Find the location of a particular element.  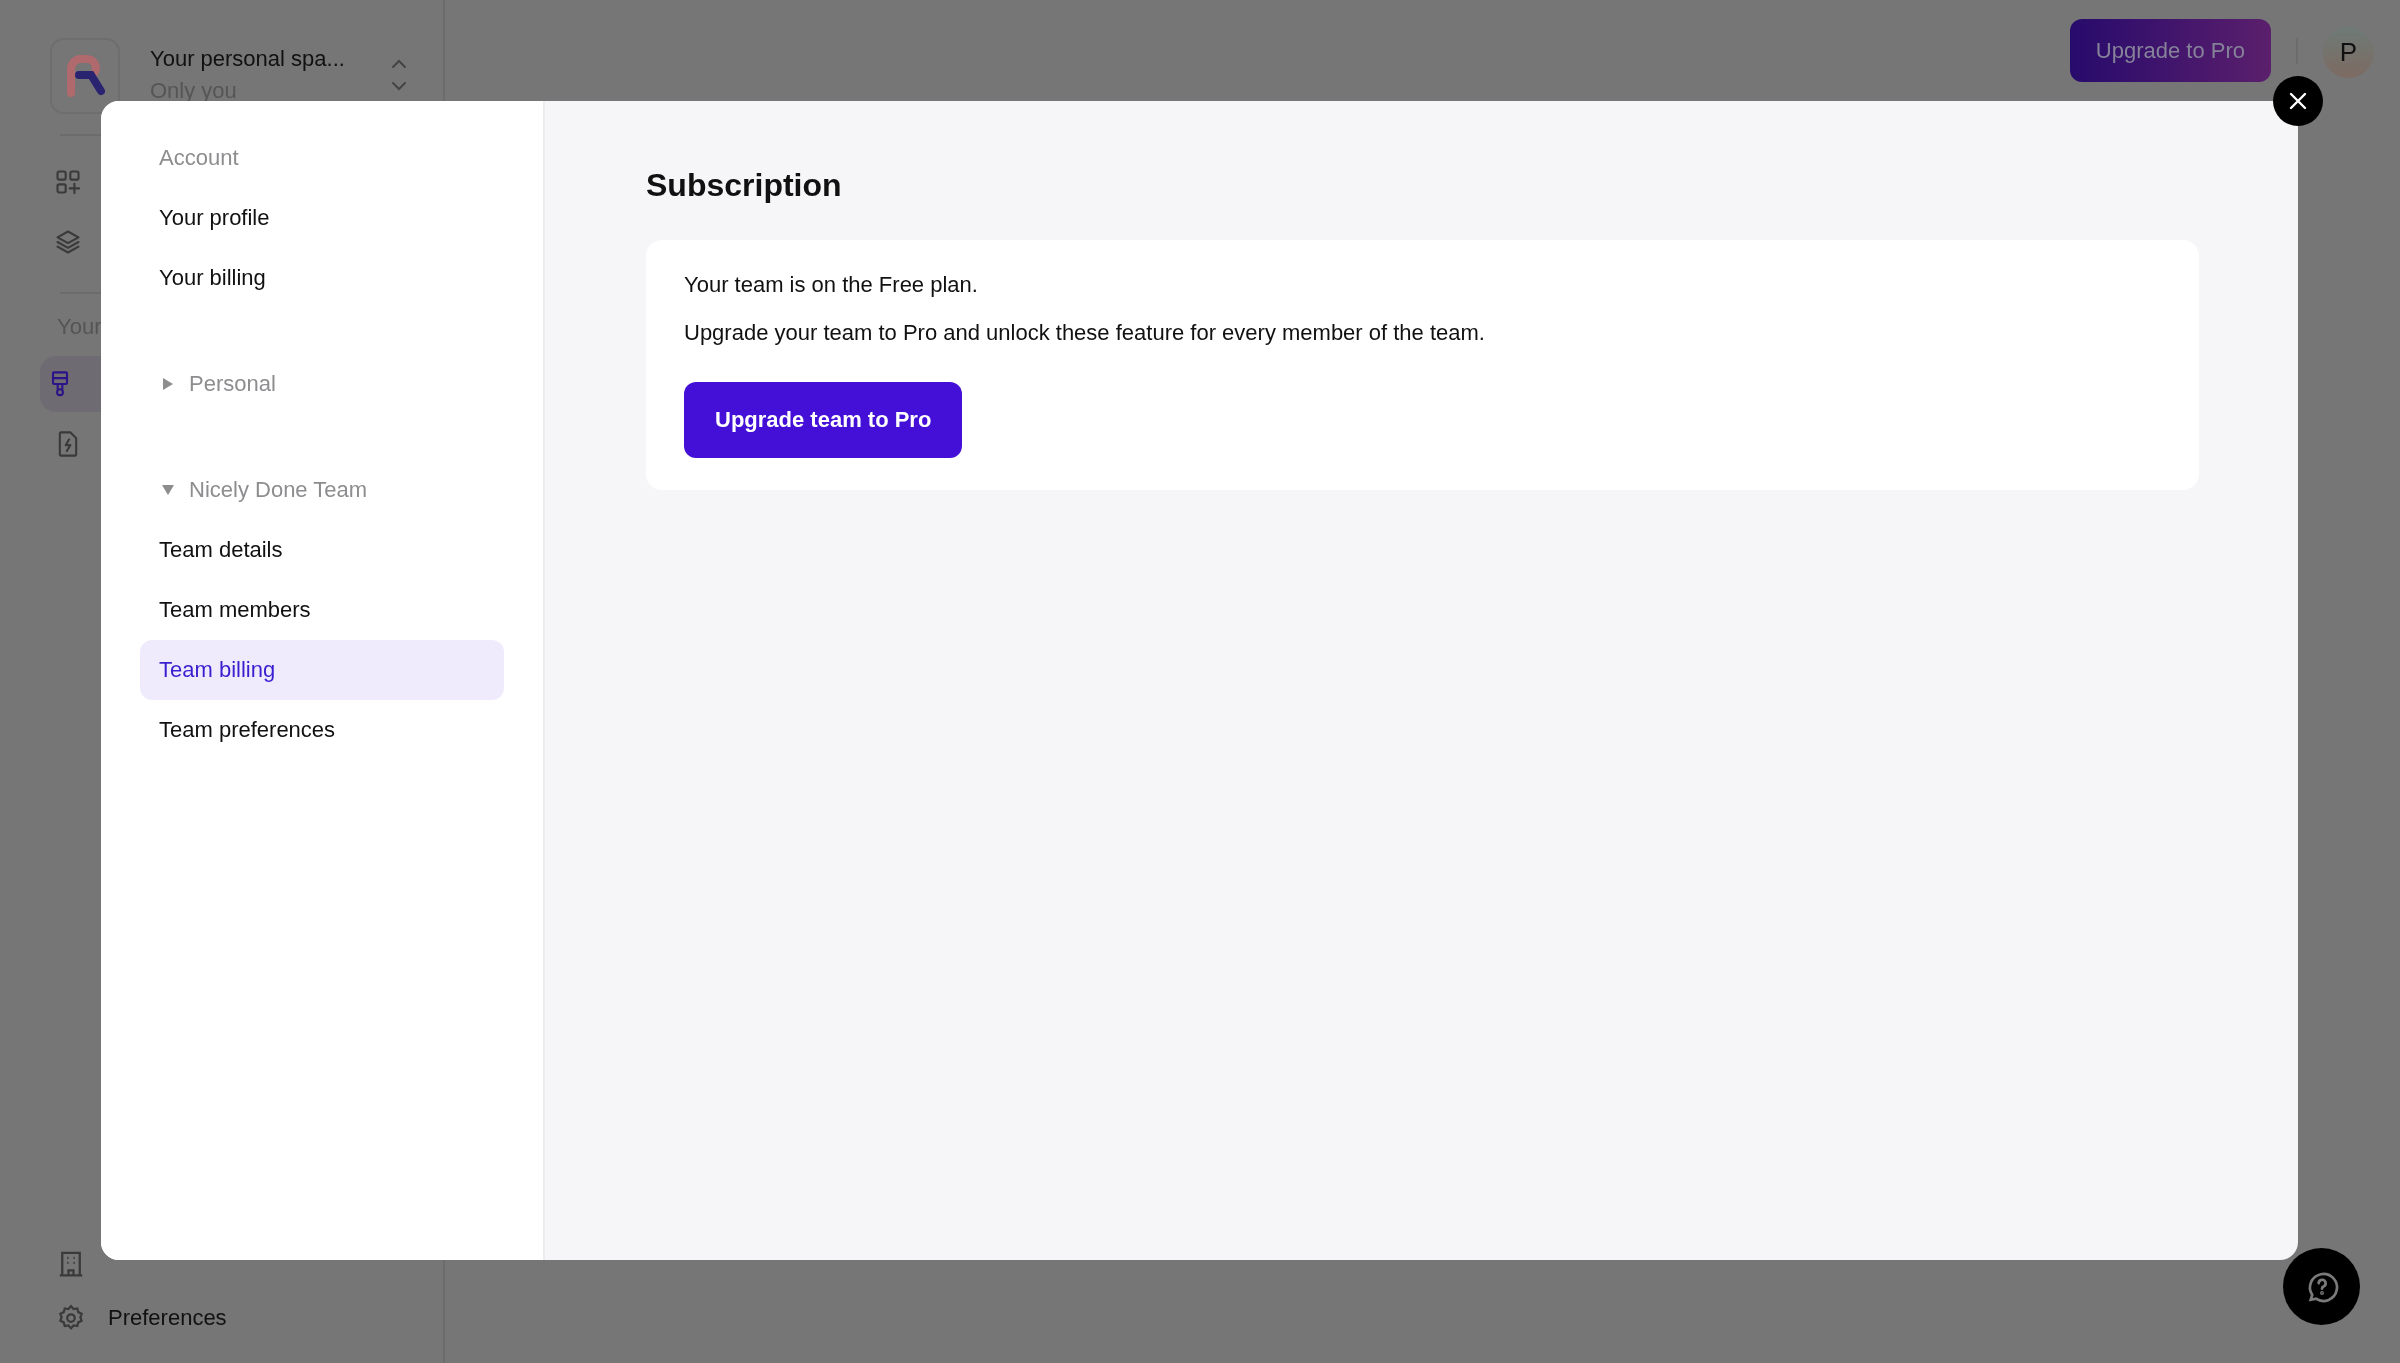

nav-item: Team details is located at coordinates (322, 550).